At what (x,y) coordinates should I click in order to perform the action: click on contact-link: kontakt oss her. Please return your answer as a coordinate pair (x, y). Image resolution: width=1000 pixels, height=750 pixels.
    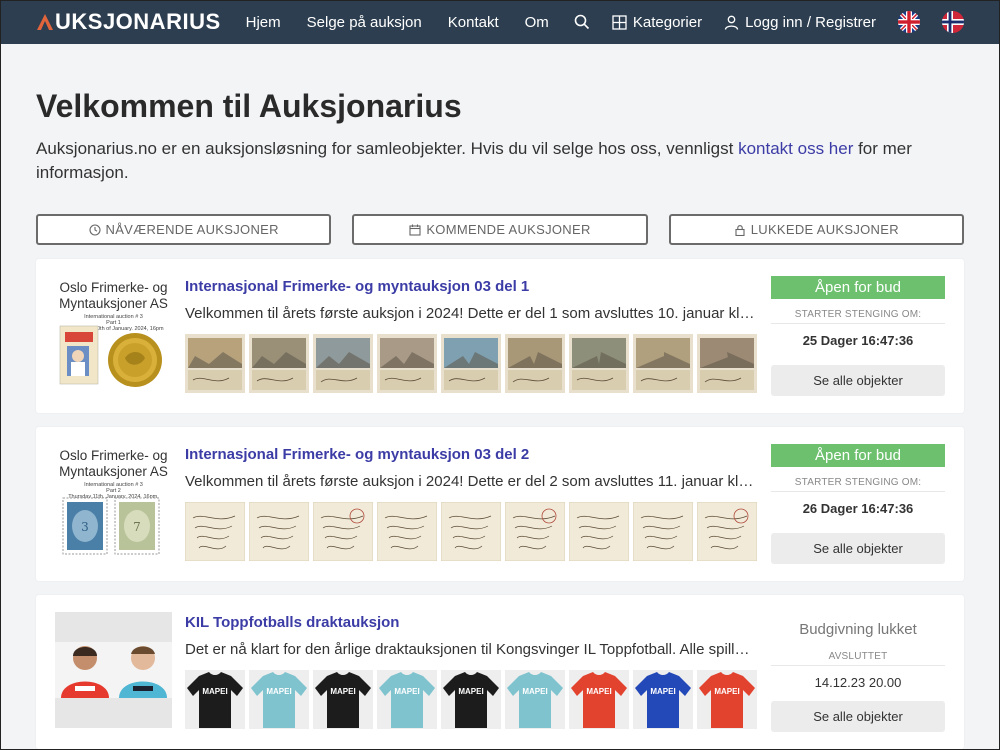
    Looking at the image, I should click on (795, 148).